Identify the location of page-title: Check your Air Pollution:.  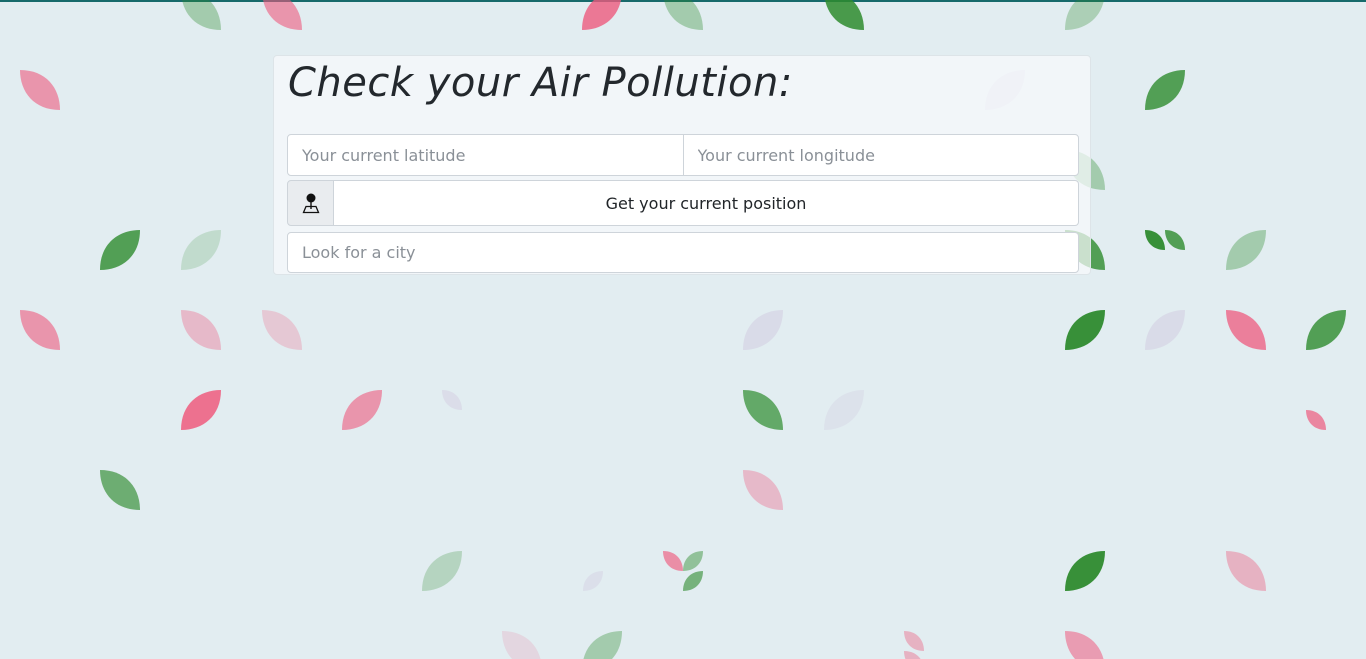
(540, 83).